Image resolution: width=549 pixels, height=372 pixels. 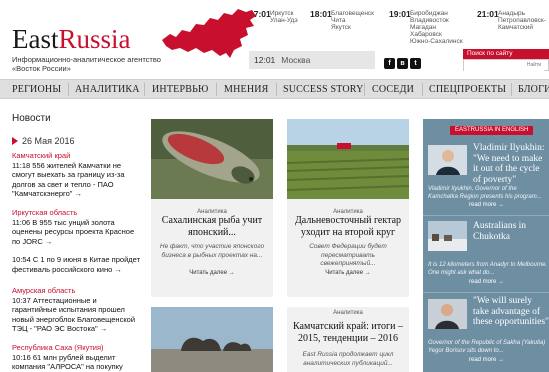 I want to click on nav-regions: РЕГИОНЫ, so click(x=36, y=89).